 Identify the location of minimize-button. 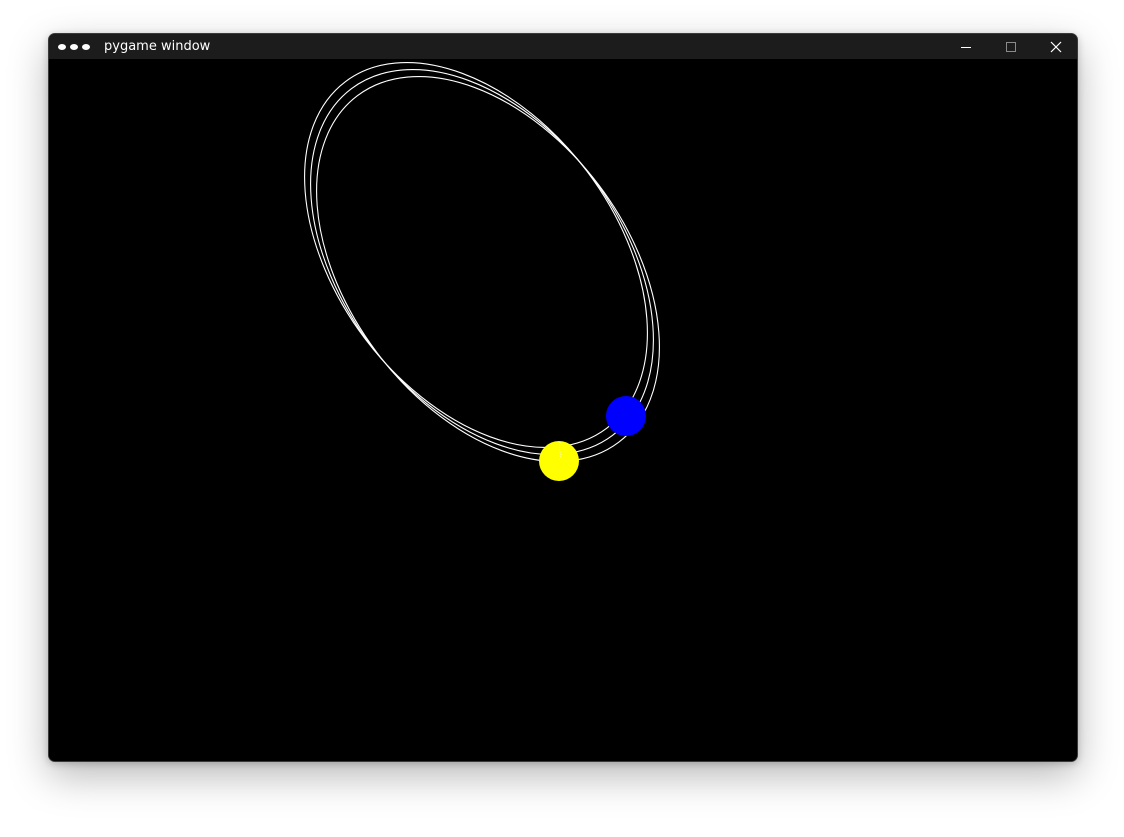
(965, 46).